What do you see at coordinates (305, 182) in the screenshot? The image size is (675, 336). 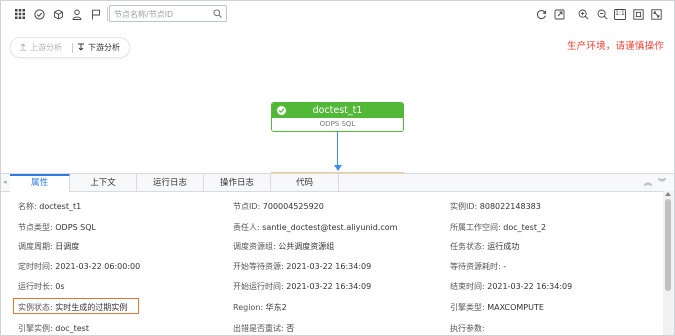 I see `tab-code: 代码` at bounding box center [305, 182].